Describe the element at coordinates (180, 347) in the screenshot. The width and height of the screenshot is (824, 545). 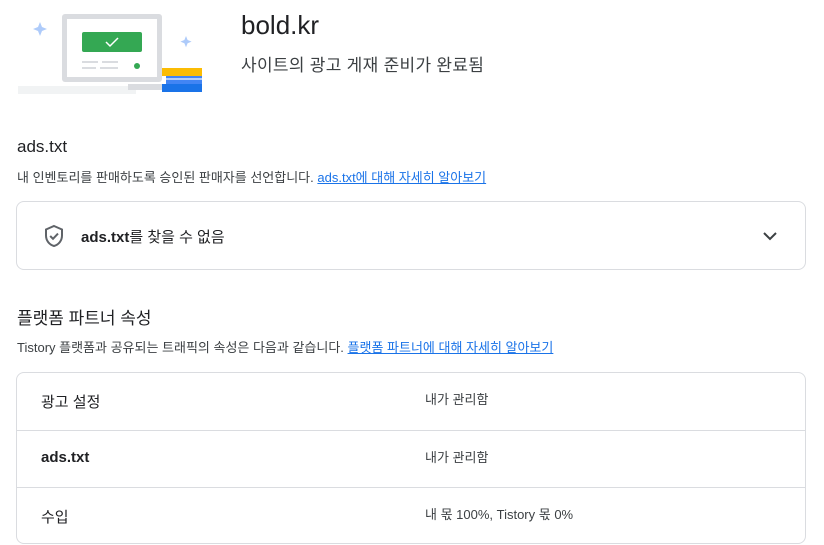
I see `platform-description-text: Tistory 플랫폼과 공유되는 트래픽의 속성은 다음과 같습니다.` at that location.